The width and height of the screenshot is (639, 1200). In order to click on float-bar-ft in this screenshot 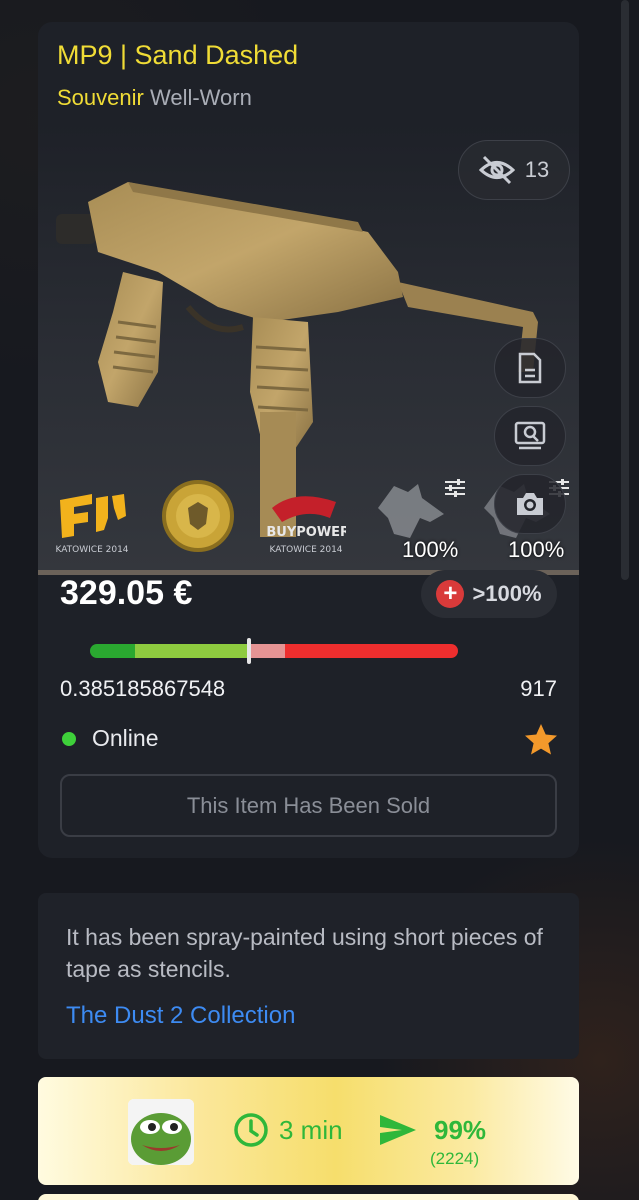, I will do `click(266, 651)`.